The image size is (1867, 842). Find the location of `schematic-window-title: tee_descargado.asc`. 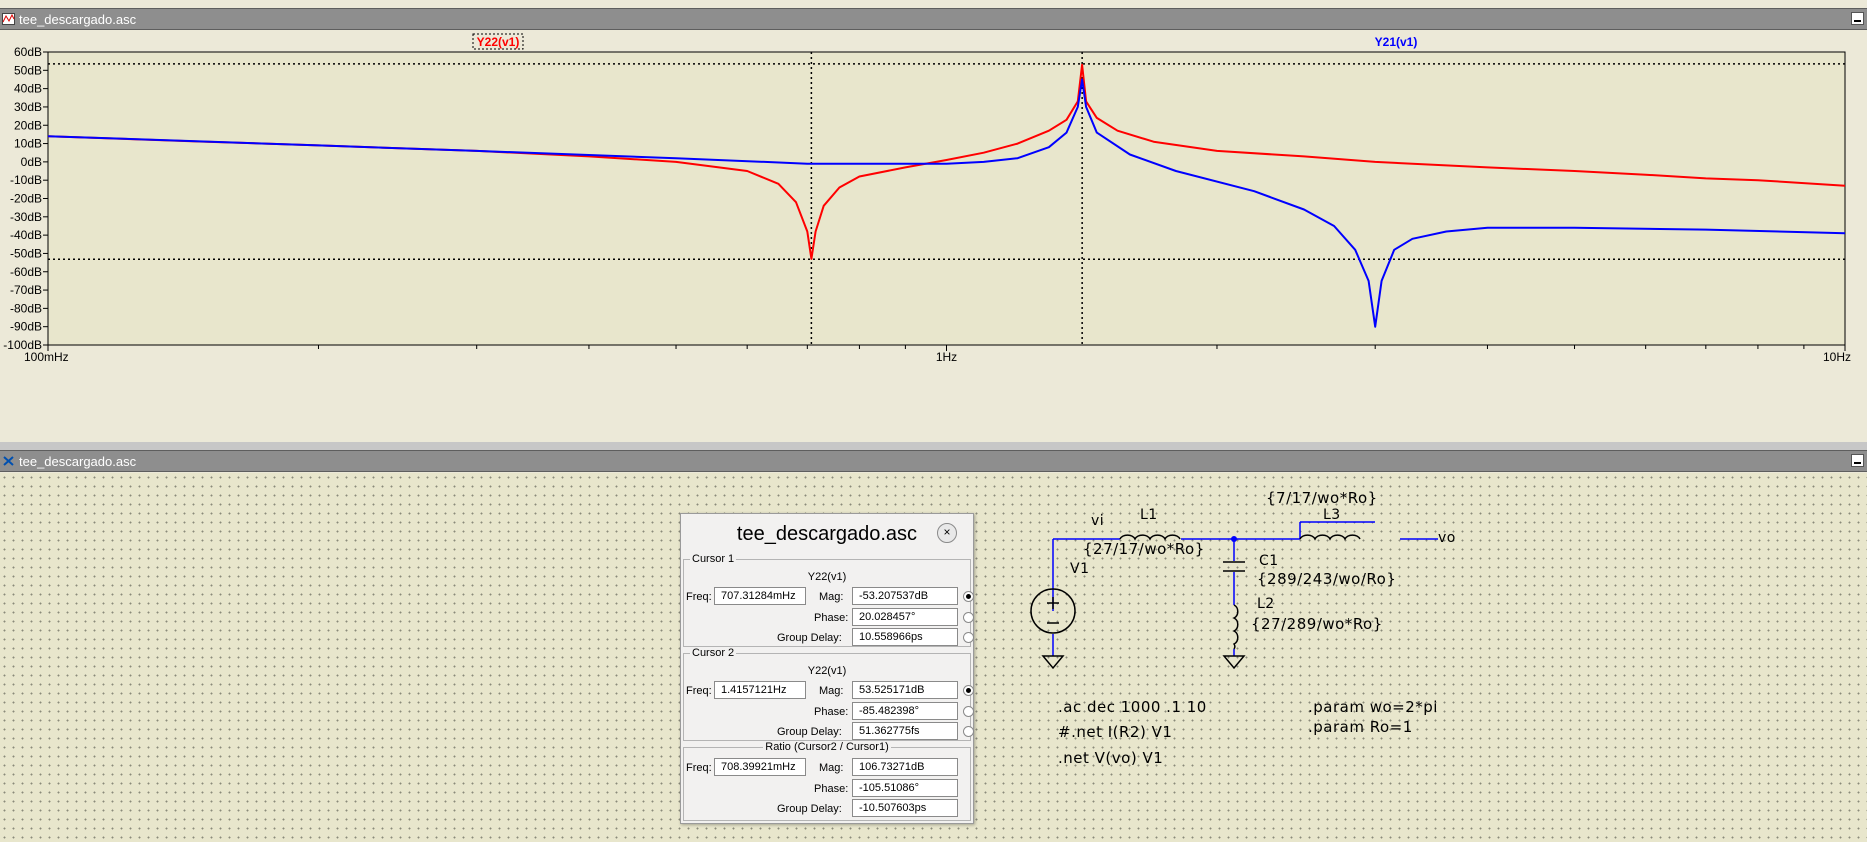

schematic-window-title: tee_descargado.asc is located at coordinates (78, 461).